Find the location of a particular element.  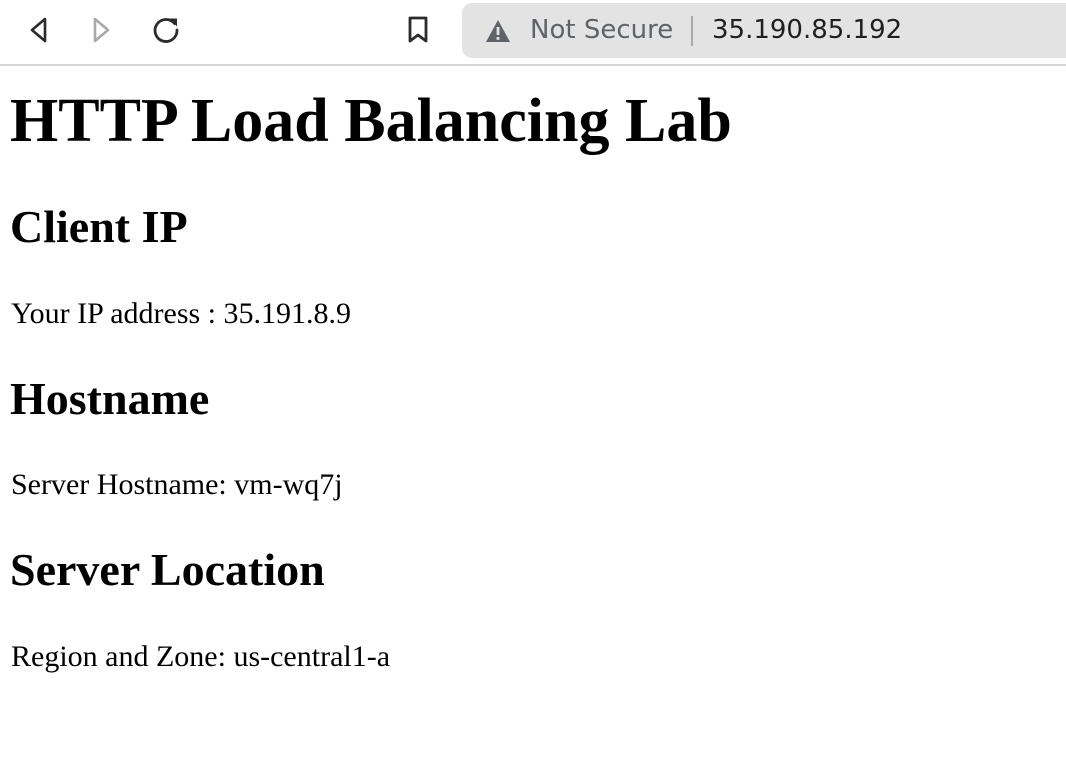

client-ip-heading: Client IP is located at coordinates (99, 226).